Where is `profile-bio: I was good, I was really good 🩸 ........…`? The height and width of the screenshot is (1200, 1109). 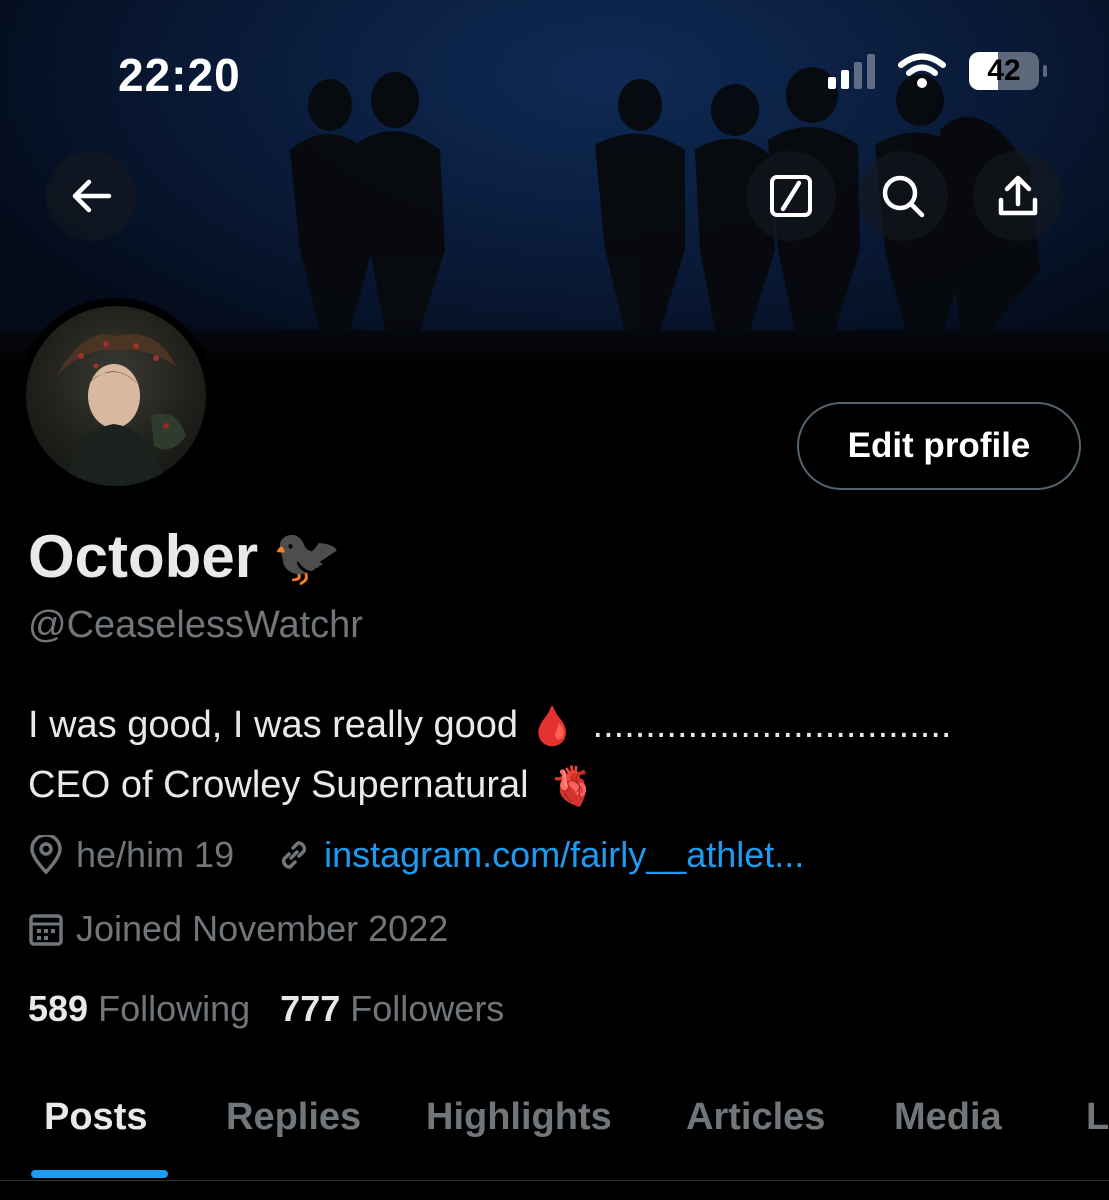 profile-bio: I was good, I was really good 🩸 ........… is located at coordinates (558, 756).